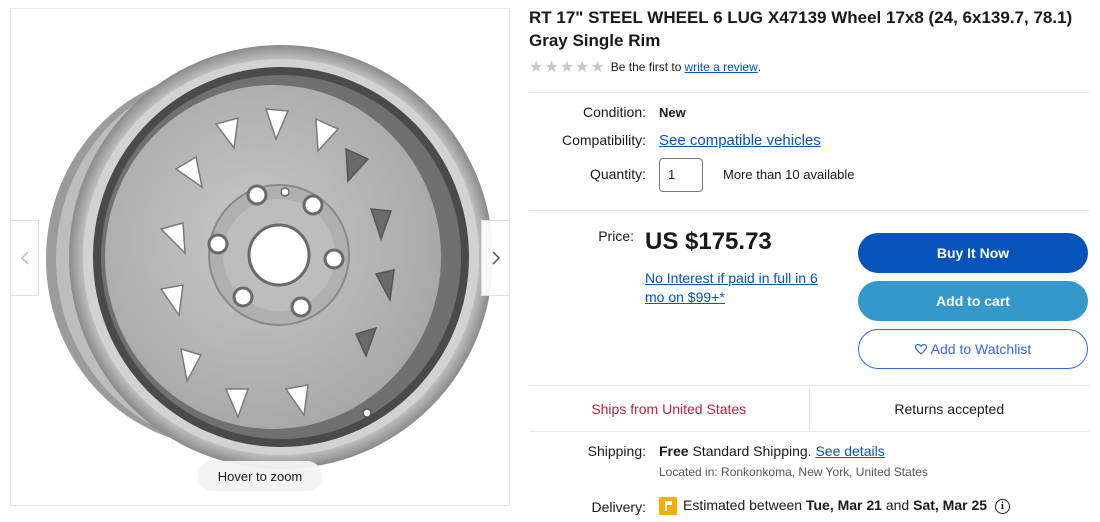 The width and height of the screenshot is (1100, 522). I want to click on returns-badge: Returns accepted, so click(949, 408).